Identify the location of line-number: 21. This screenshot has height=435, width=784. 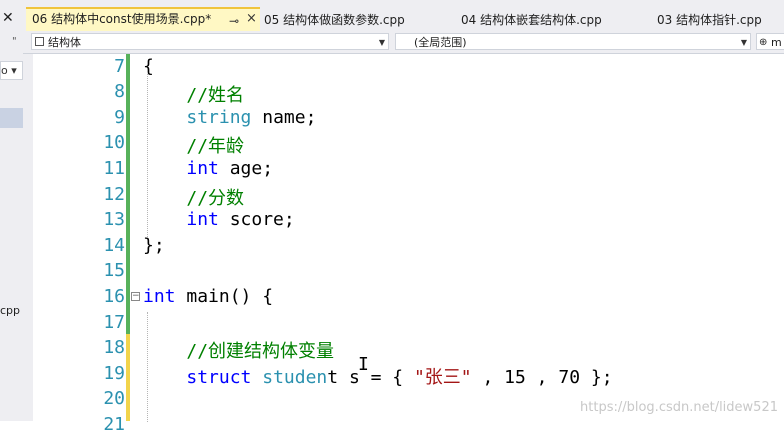
(114, 424).